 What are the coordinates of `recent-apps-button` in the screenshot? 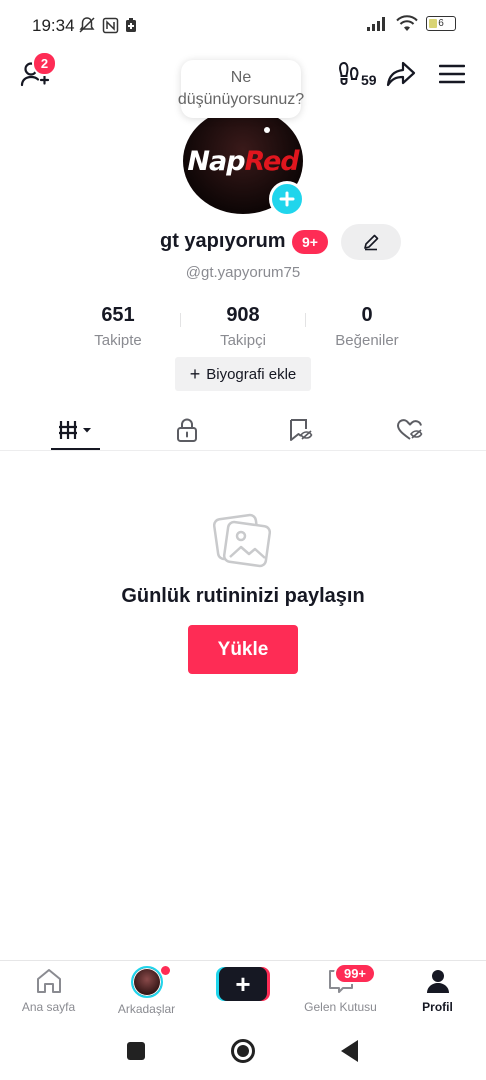 It's located at (136, 1051).